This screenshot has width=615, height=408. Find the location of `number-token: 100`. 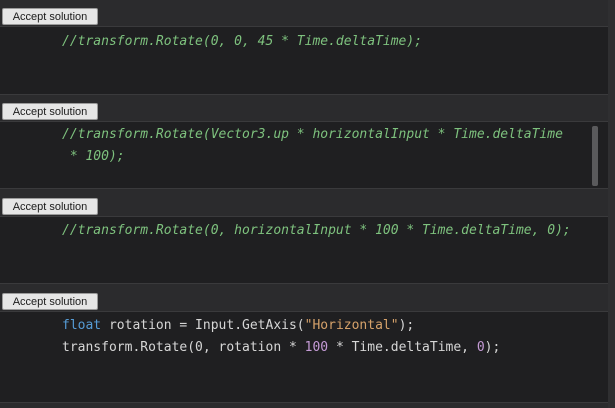

number-token: 100 is located at coordinates (316, 347).